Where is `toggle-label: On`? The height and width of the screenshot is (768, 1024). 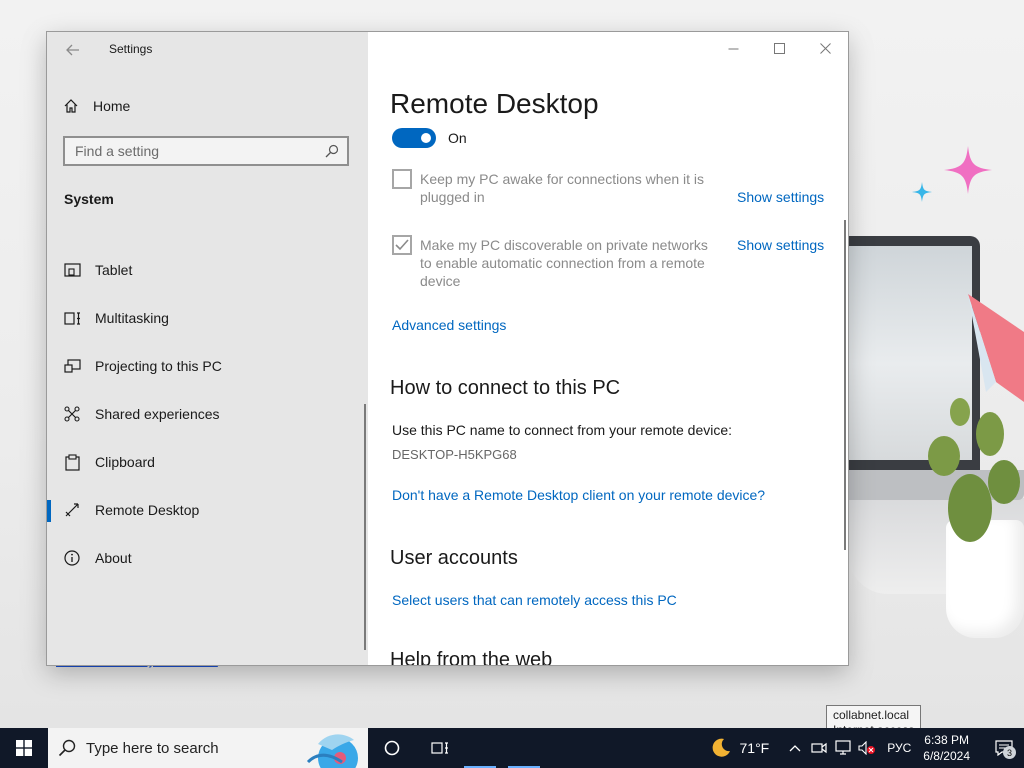 toggle-label: On is located at coordinates (457, 138).